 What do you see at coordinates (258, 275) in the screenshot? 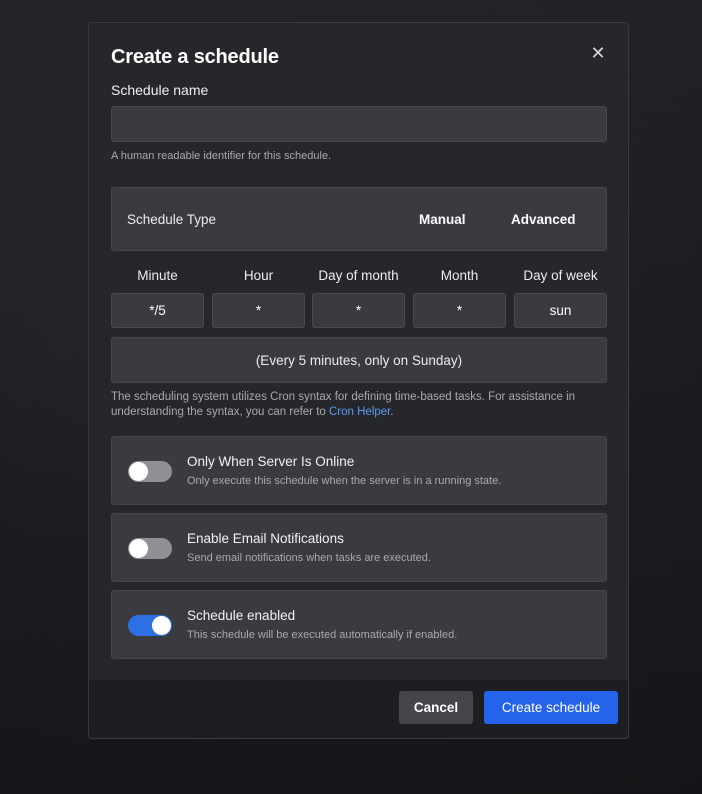
I see `cron-hour-label: Hour` at bounding box center [258, 275].